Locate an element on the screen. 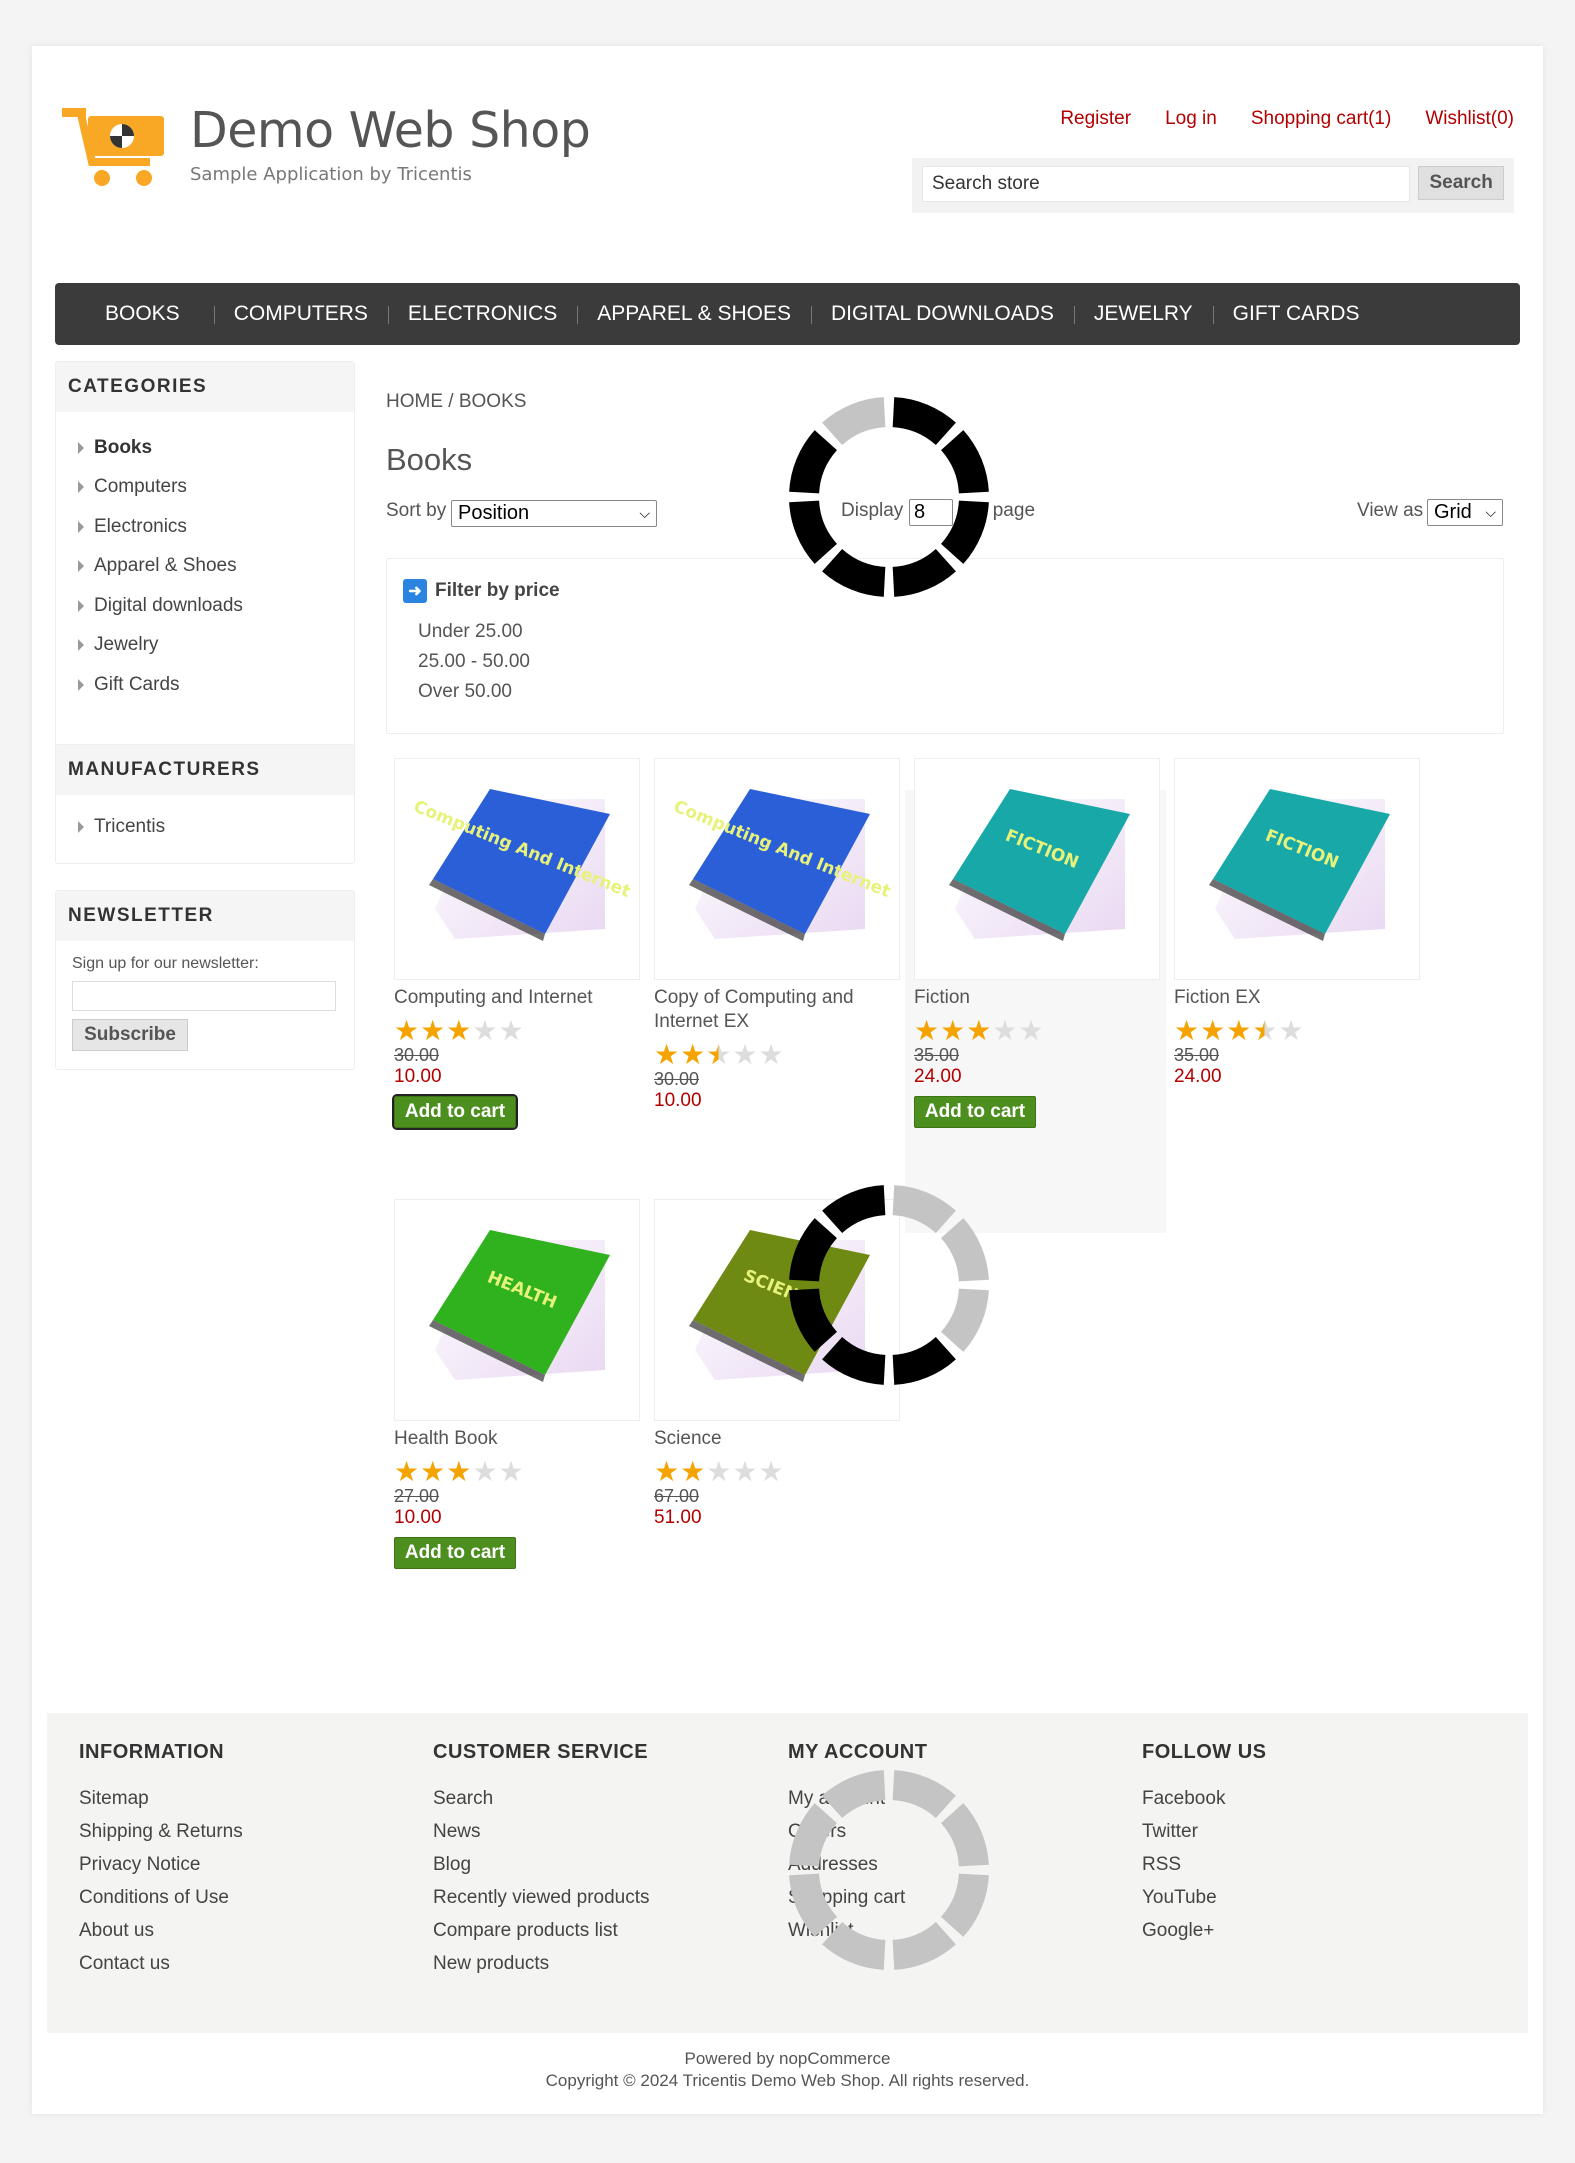 This screenshot has width=1575, height=2163. footer-link: Conditions of Use is located at coordinates (249, 1897).